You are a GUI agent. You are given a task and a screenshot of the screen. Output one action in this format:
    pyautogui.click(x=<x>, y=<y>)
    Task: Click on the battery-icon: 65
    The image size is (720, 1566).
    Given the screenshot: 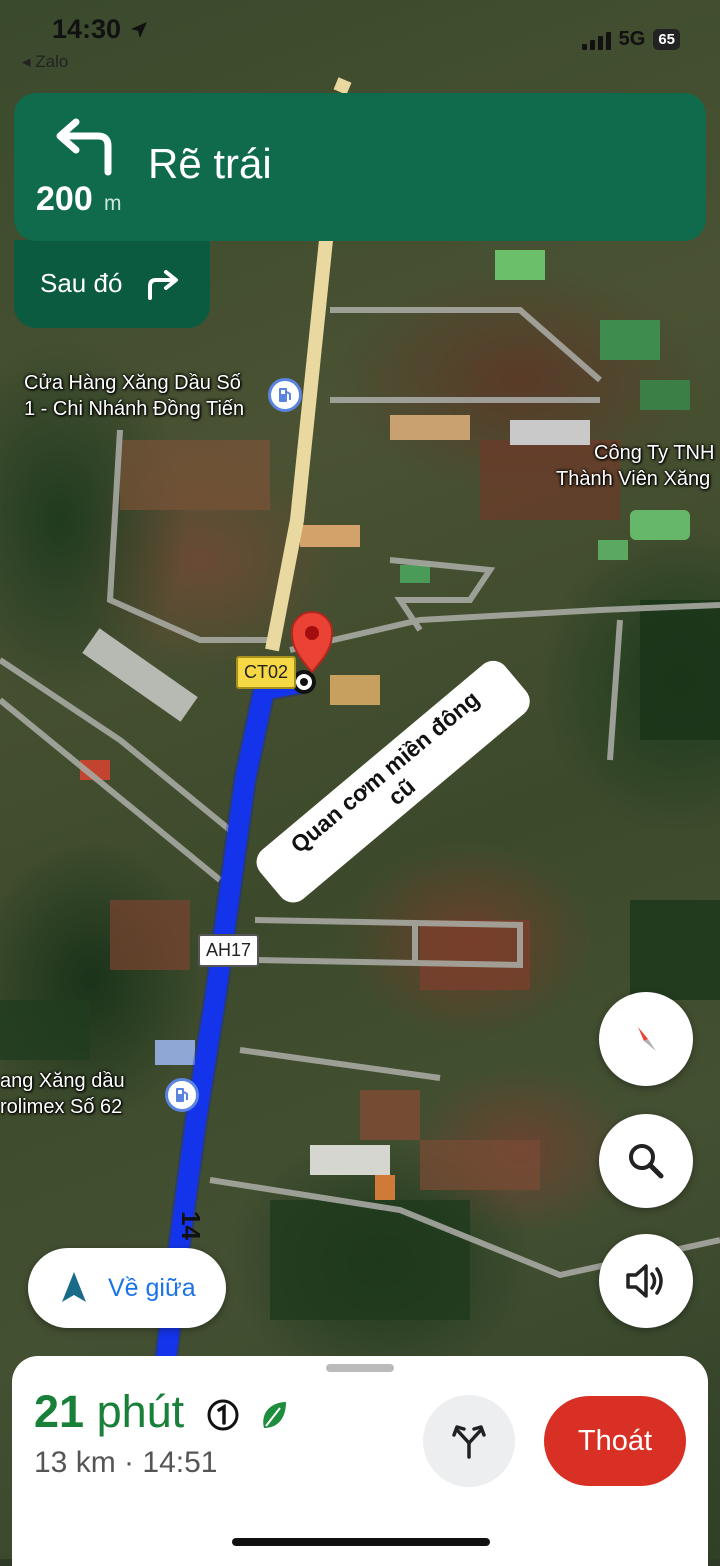 What is the action you would take?
    pyautogui.click(x=666, y=39)
    